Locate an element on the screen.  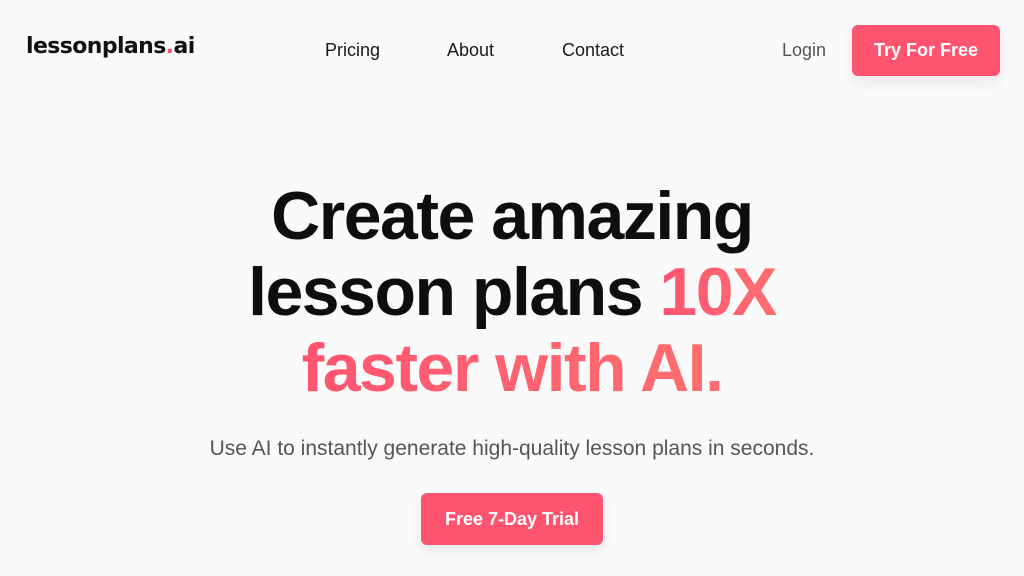
nav-link-about: About is located at coordinates (470, 50).